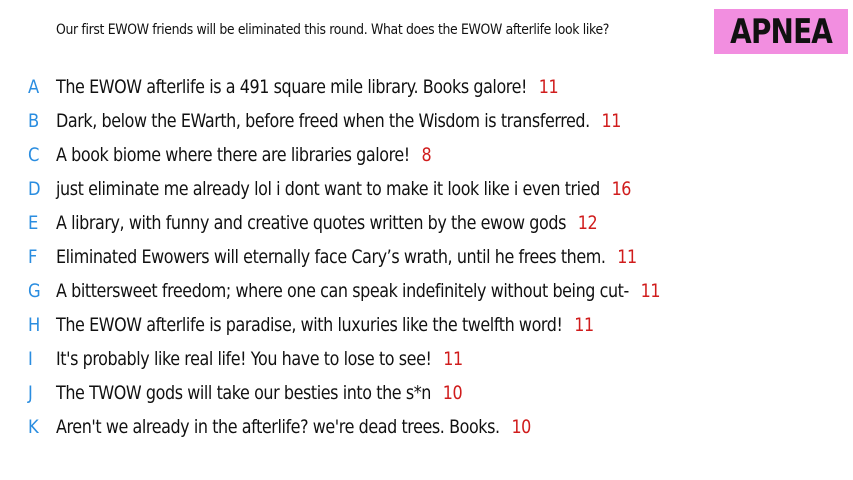 The height and width of the screenshot is (480, 853). Describe the element at coordinates (34, 121) in the screenshot. I see `response-letter: B` at that location.